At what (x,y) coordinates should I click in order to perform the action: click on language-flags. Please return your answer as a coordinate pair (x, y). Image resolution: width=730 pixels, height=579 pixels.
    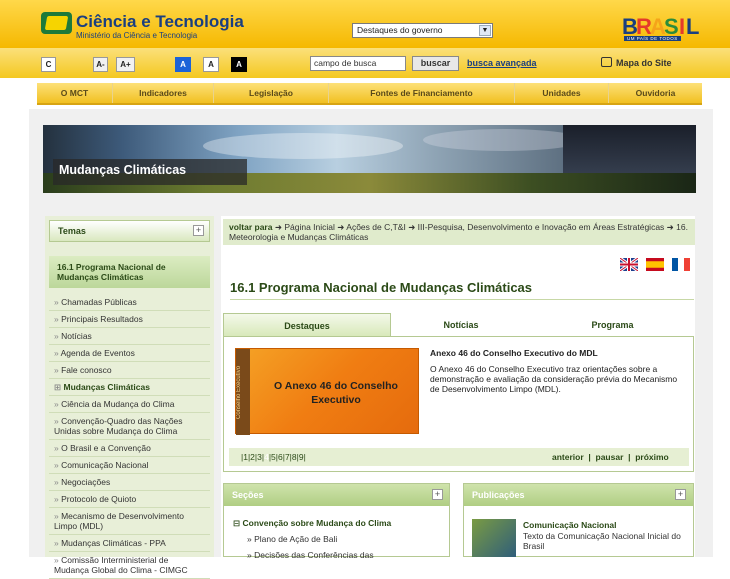
    Looking at the image, I should click on (657, 265).